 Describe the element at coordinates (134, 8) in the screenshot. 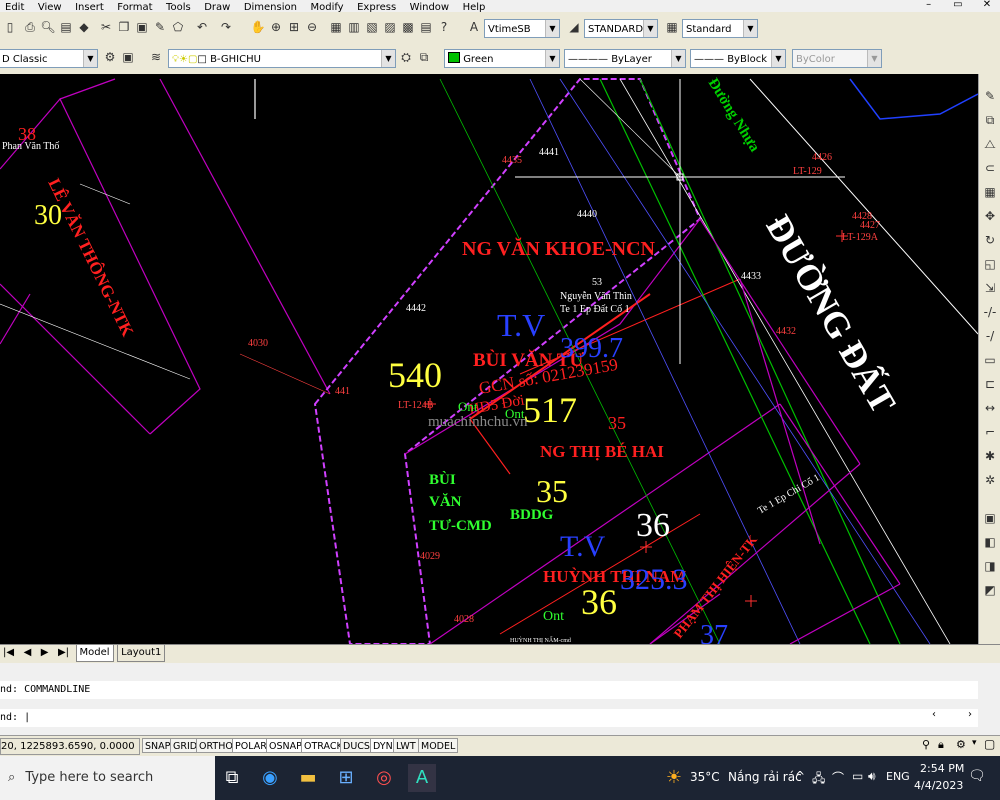

I see `menu-format: Format` at that location.